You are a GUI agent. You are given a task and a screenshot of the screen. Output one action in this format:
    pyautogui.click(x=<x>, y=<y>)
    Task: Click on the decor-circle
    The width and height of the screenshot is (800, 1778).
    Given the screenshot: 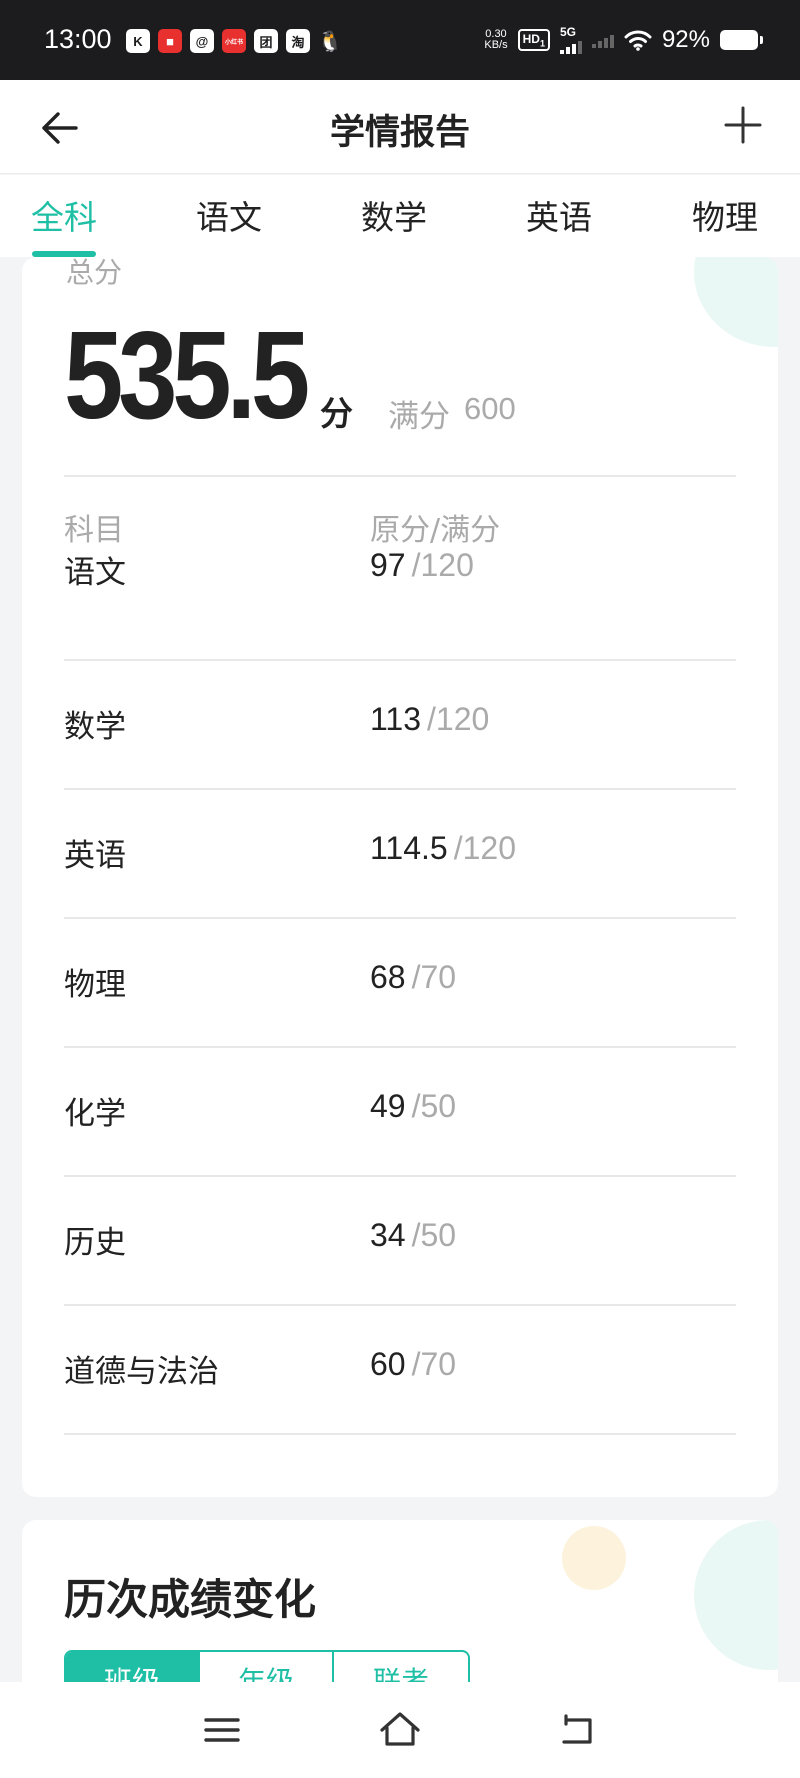 What is the action you would take?
    pyautogui.click(x=736, y=302)
    